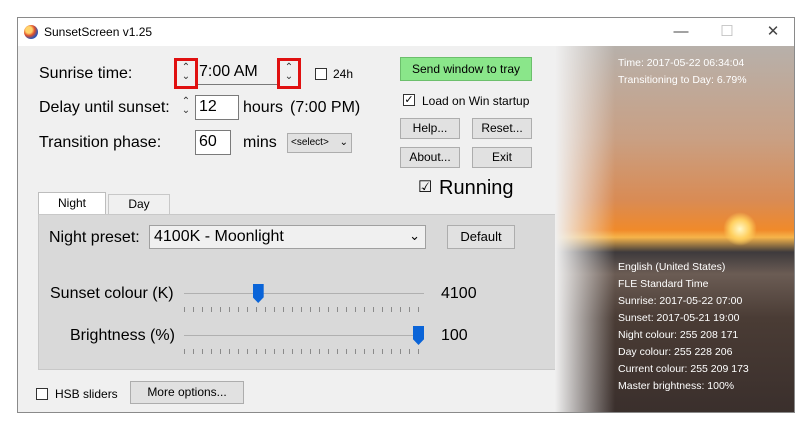 Image resolution: width=809 pixels, height=432 pixels. Describe the element at coordinates (459, 293) in the screenshot. I see `sunset-colour-value: 4100` at that location.